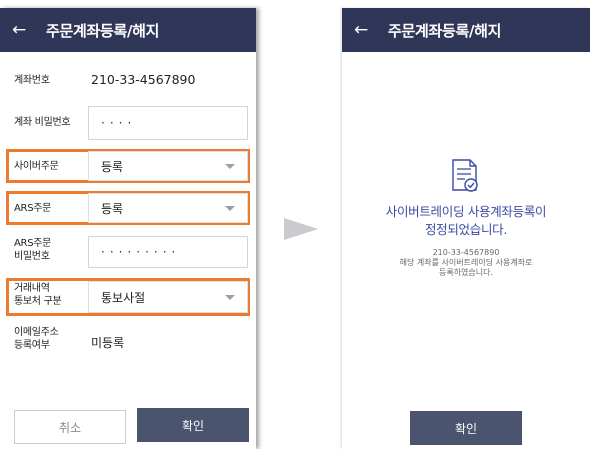 Image resolution: width=590 pixels, height=449 pixels. I want to click on result-title-line1: 사이버트레이딩 사용계좌등록이, so click(466, 211).